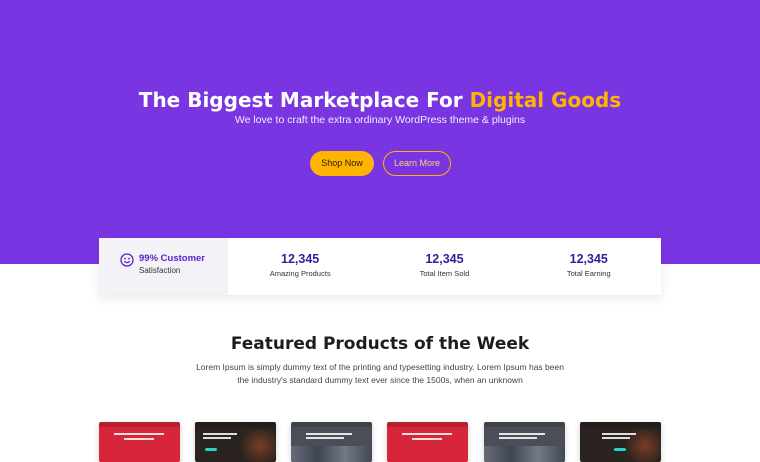  Describe the element at coordinates (172, 258) in the screenshot. I see `stat-satisfaction-value: 99% Customer` at that location.